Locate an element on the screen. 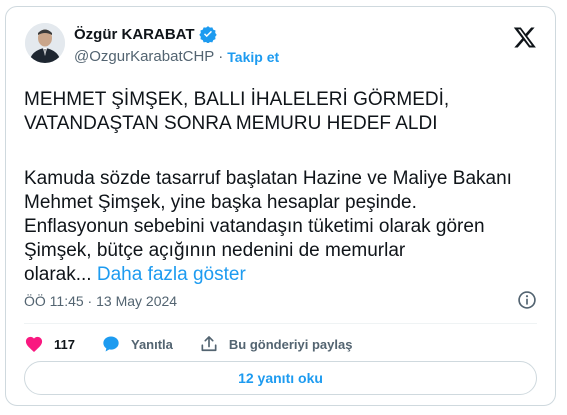  author-name-row: Özgür KARABAT is located at coordinates (145, 34).